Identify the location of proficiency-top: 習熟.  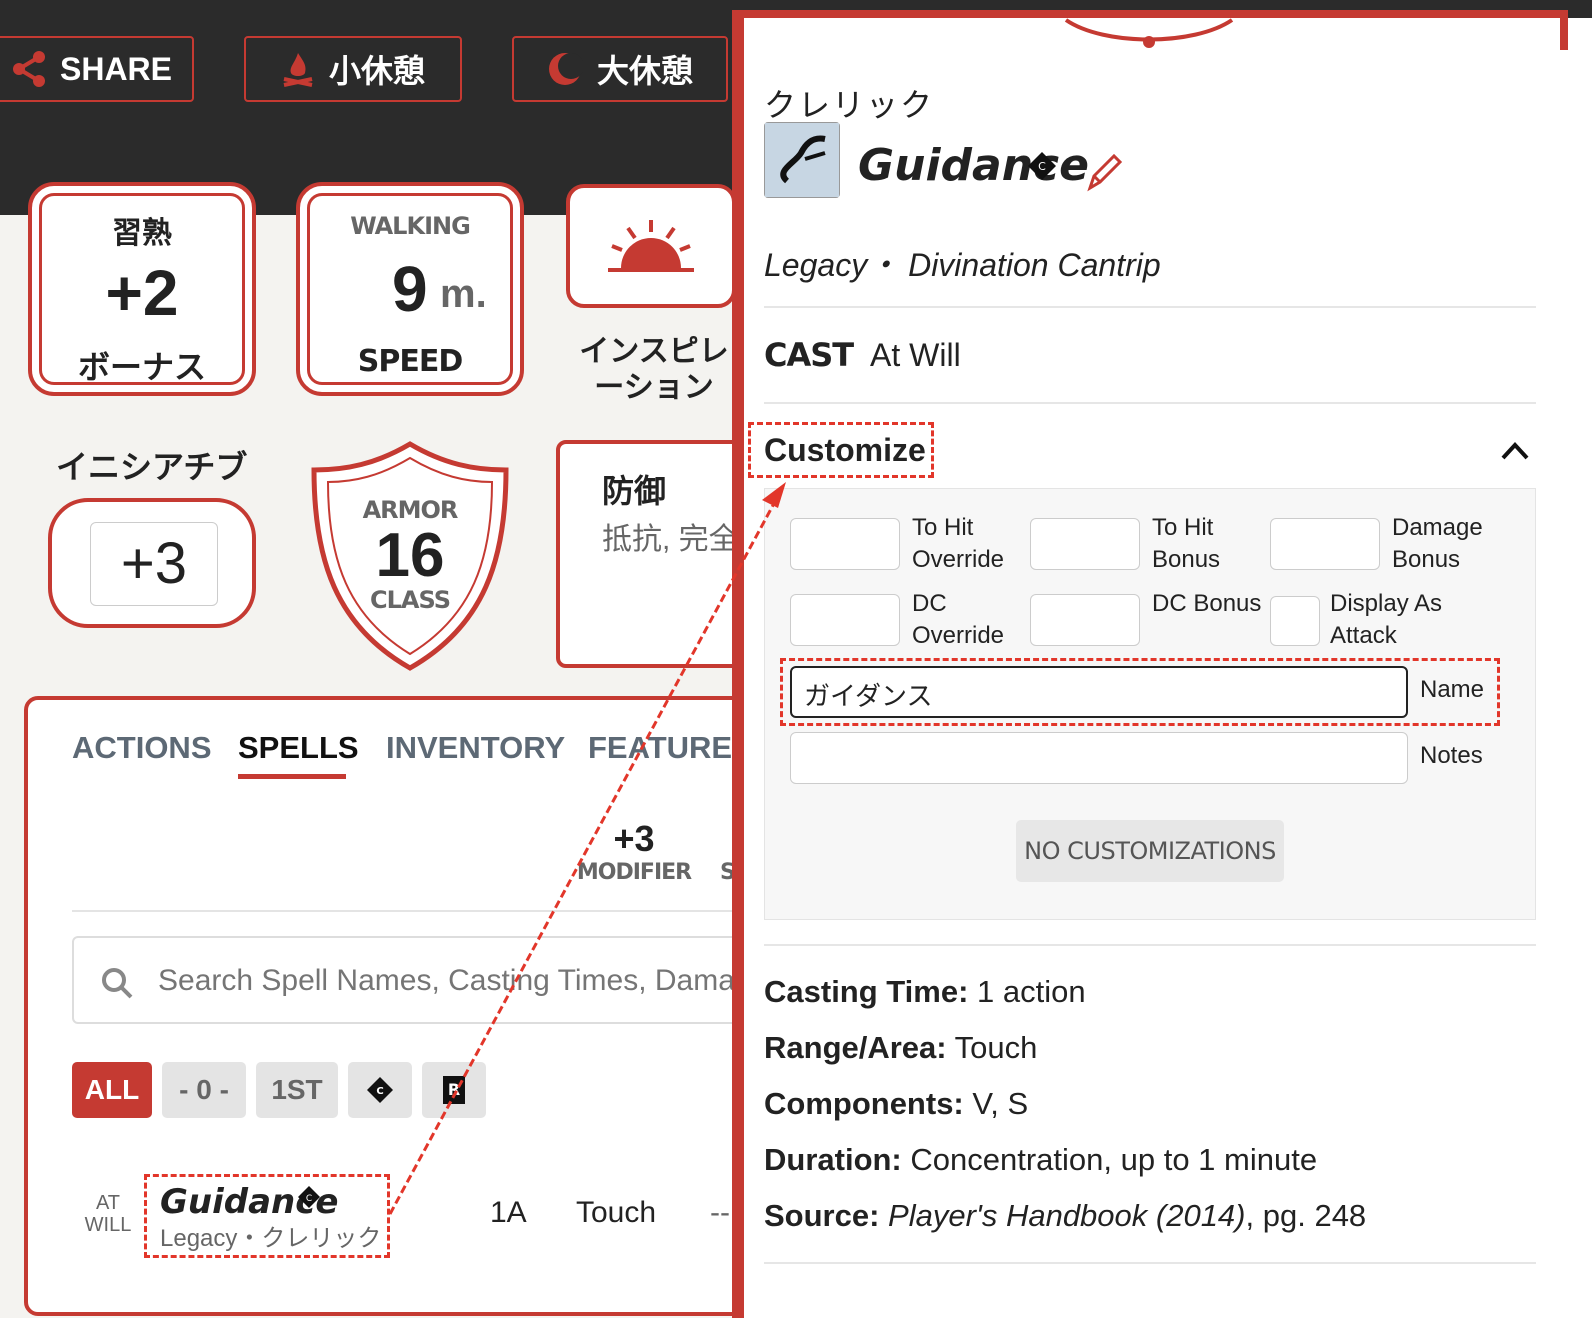
(142, 233).